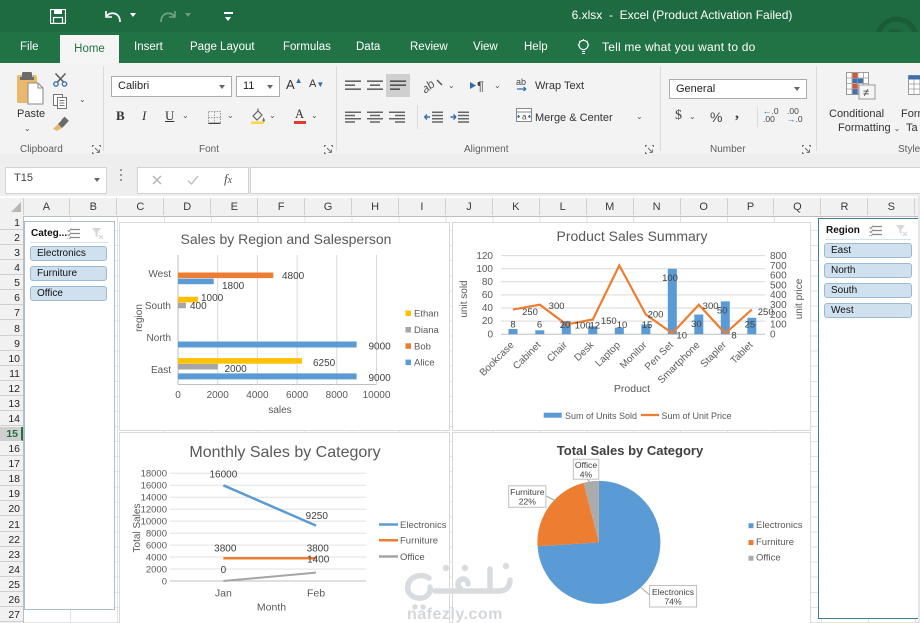  I want to click on svg-text: region, so click(139, 318).